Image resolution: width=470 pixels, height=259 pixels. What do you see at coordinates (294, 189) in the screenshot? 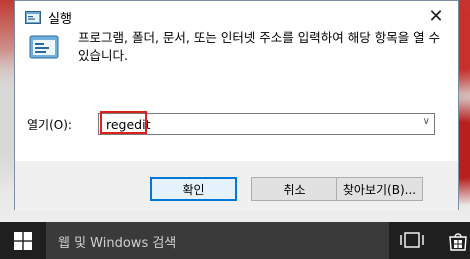
I see `cancel-button: 취소` at bounding box center [294, 189].